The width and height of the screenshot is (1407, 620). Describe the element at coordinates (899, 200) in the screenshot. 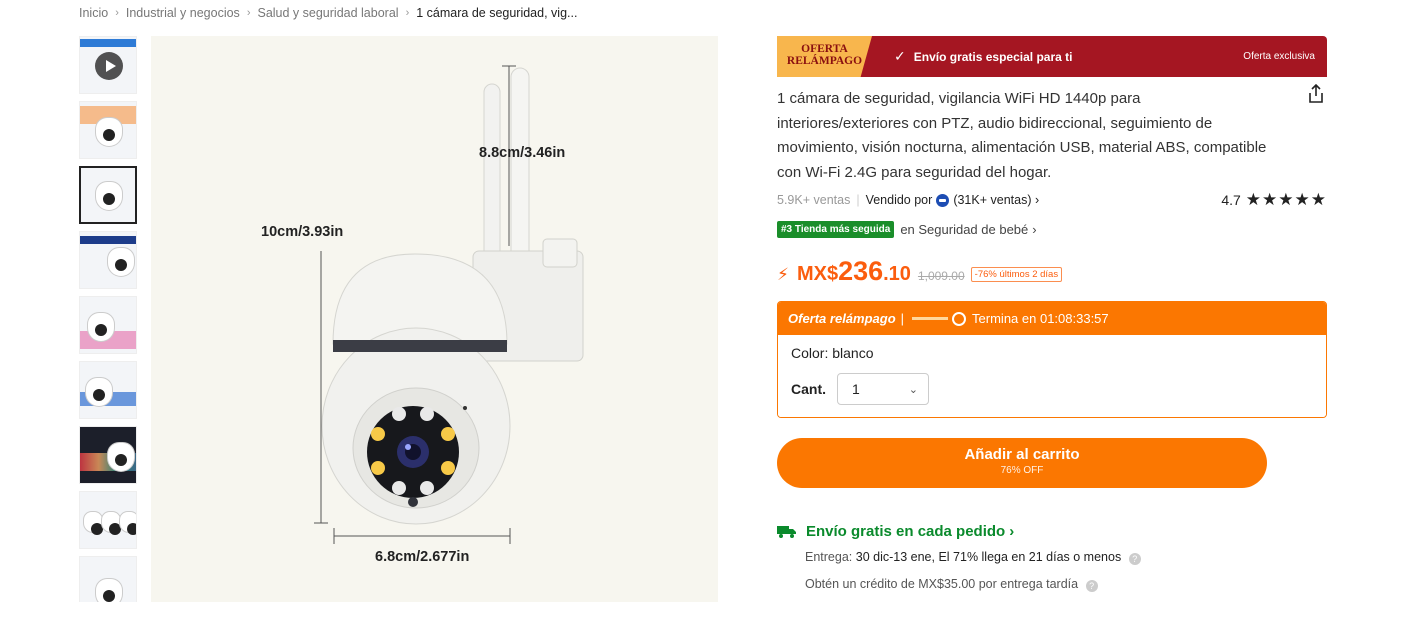

I see `sold-by-label: Vendido por` at that location.